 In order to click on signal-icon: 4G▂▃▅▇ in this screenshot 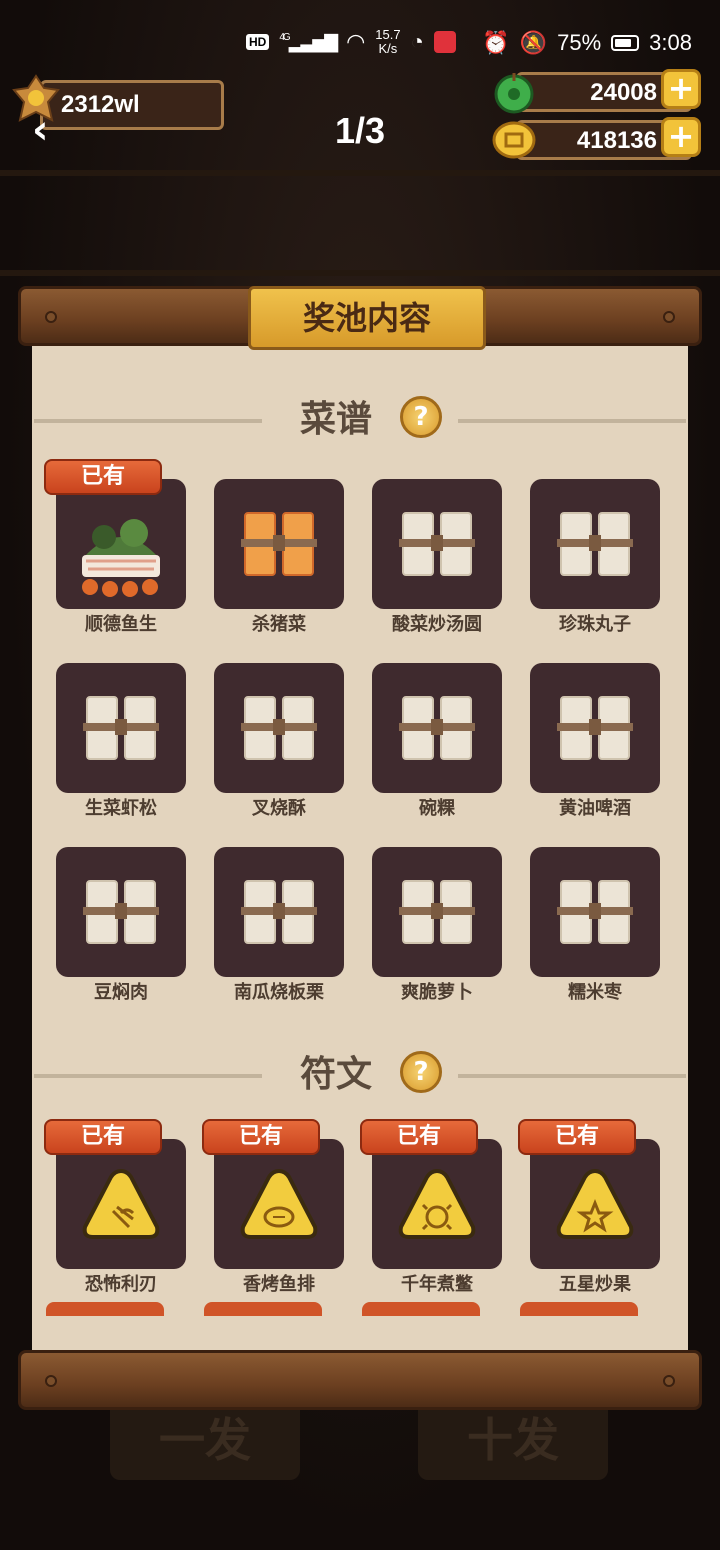, I will do `click(308, 41)`.